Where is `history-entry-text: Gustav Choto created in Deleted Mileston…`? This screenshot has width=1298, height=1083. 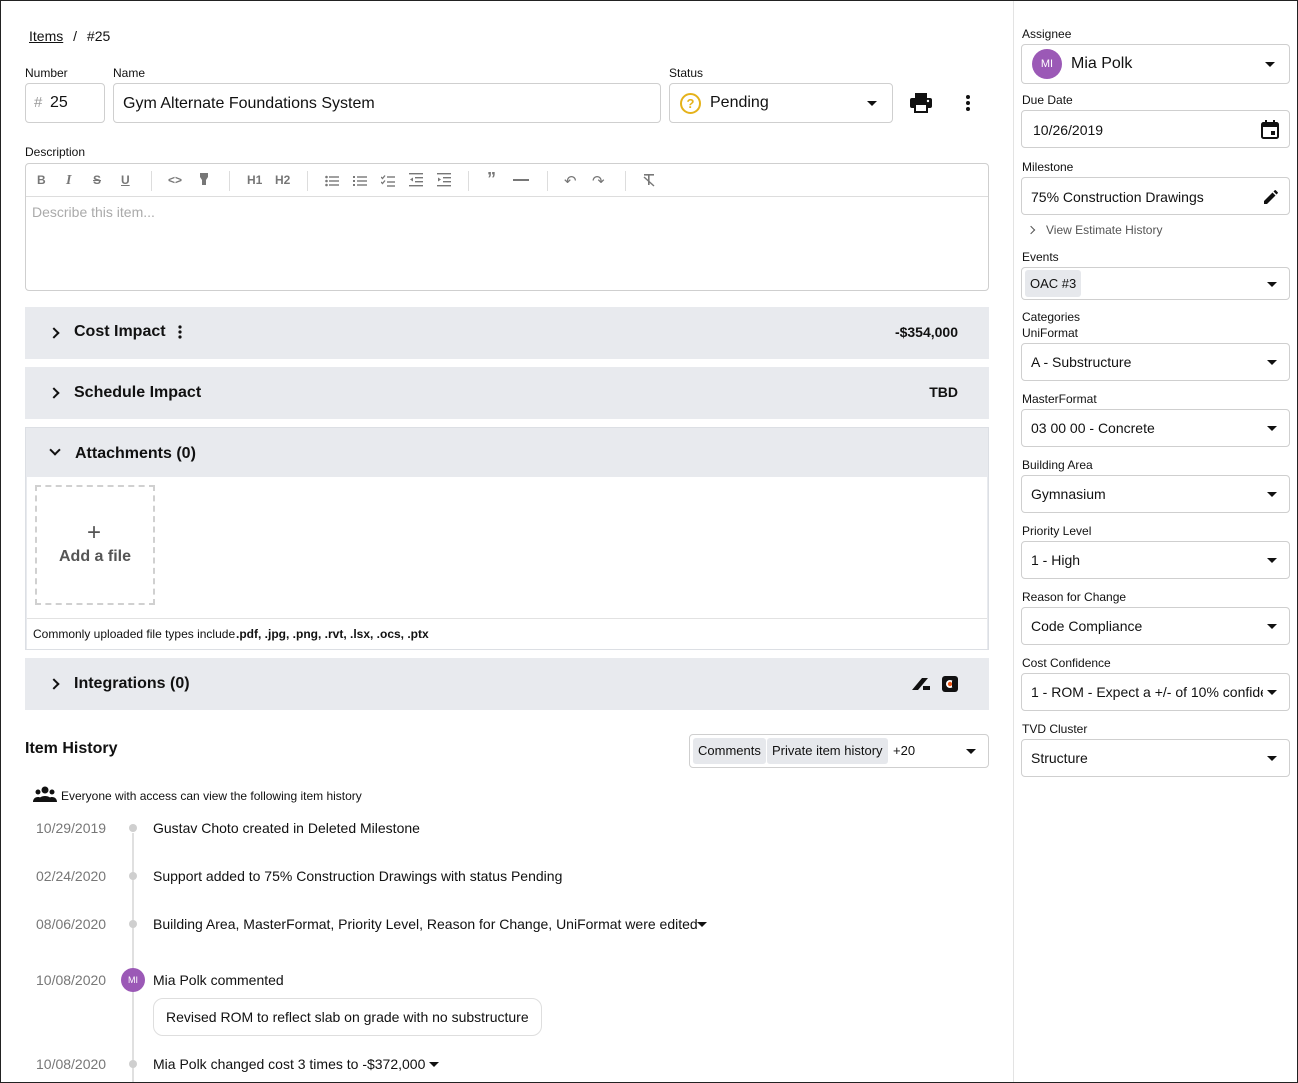
history-entry-text: Gustav Choto created in Deleted Mileston… is located at coordinates (286, 828).